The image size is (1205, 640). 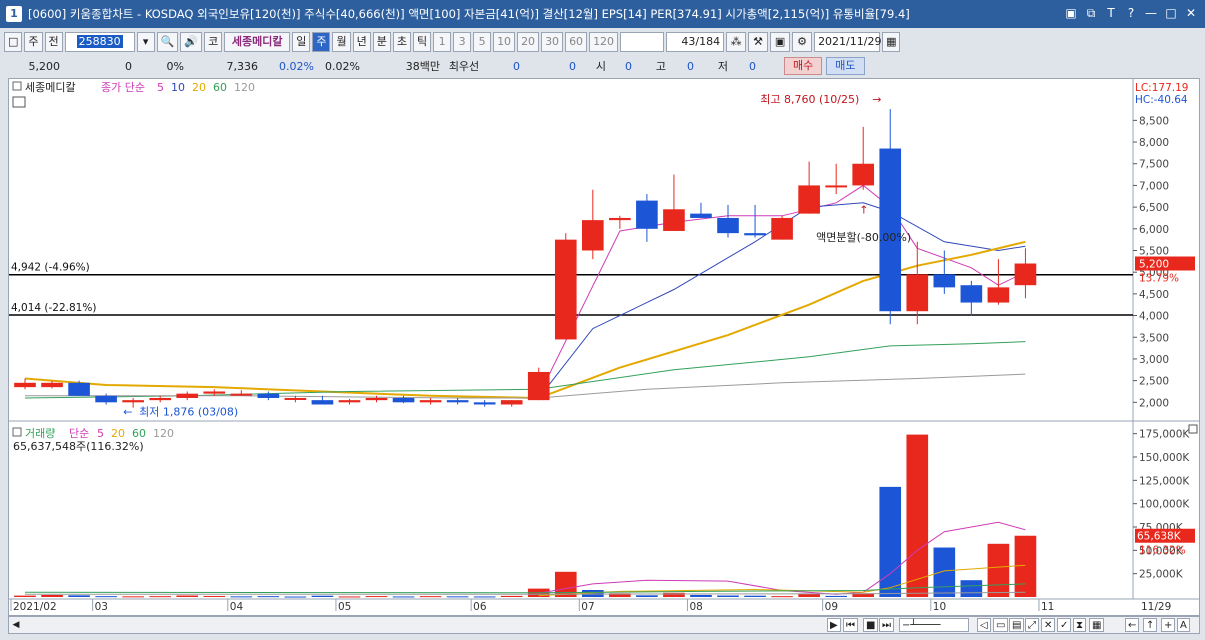 What do you see at coordinates (736, 42) in the screenshot?
I see `indicator-icon: ⁂` at bounding box center [736, 42].